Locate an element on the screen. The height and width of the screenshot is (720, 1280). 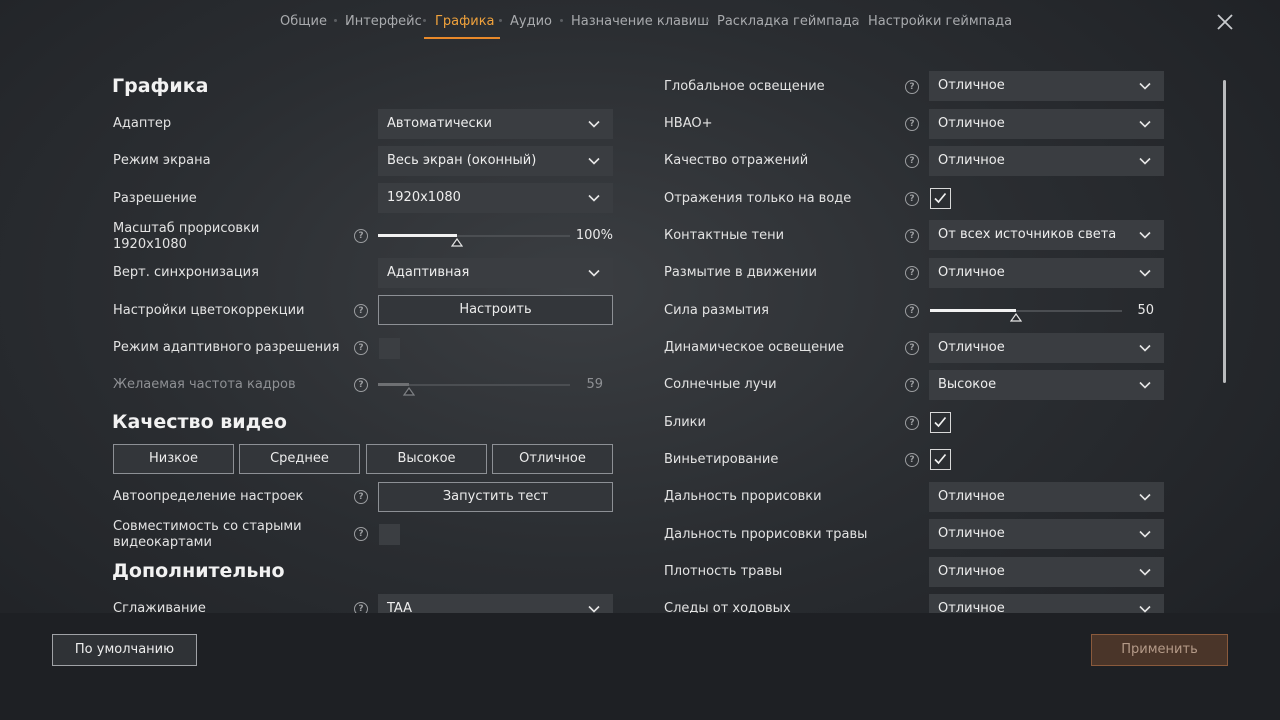
screen-mode-dropdown: Весь экран (оконный) is located at coordinates (495, 161).